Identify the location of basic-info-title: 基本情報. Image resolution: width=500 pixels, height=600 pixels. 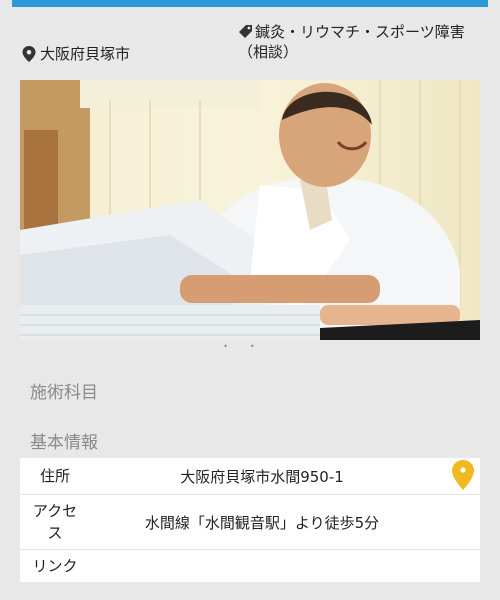
(64, 443).